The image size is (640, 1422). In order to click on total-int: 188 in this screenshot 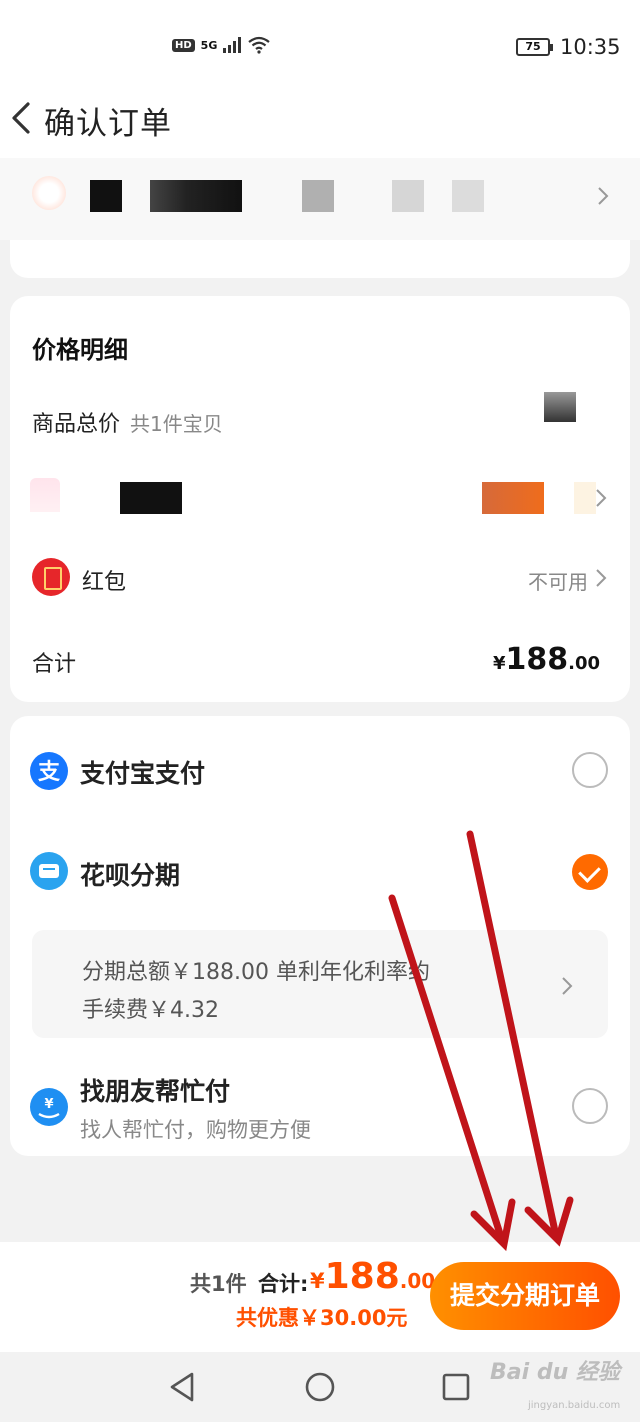, I will do `click(537, 659)`.